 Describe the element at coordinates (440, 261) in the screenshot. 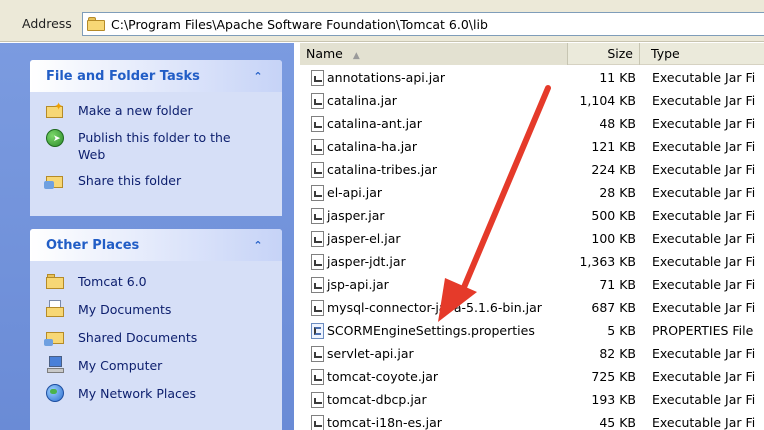

I see `file-name-cell: jasper-jdt.jar` at that location.